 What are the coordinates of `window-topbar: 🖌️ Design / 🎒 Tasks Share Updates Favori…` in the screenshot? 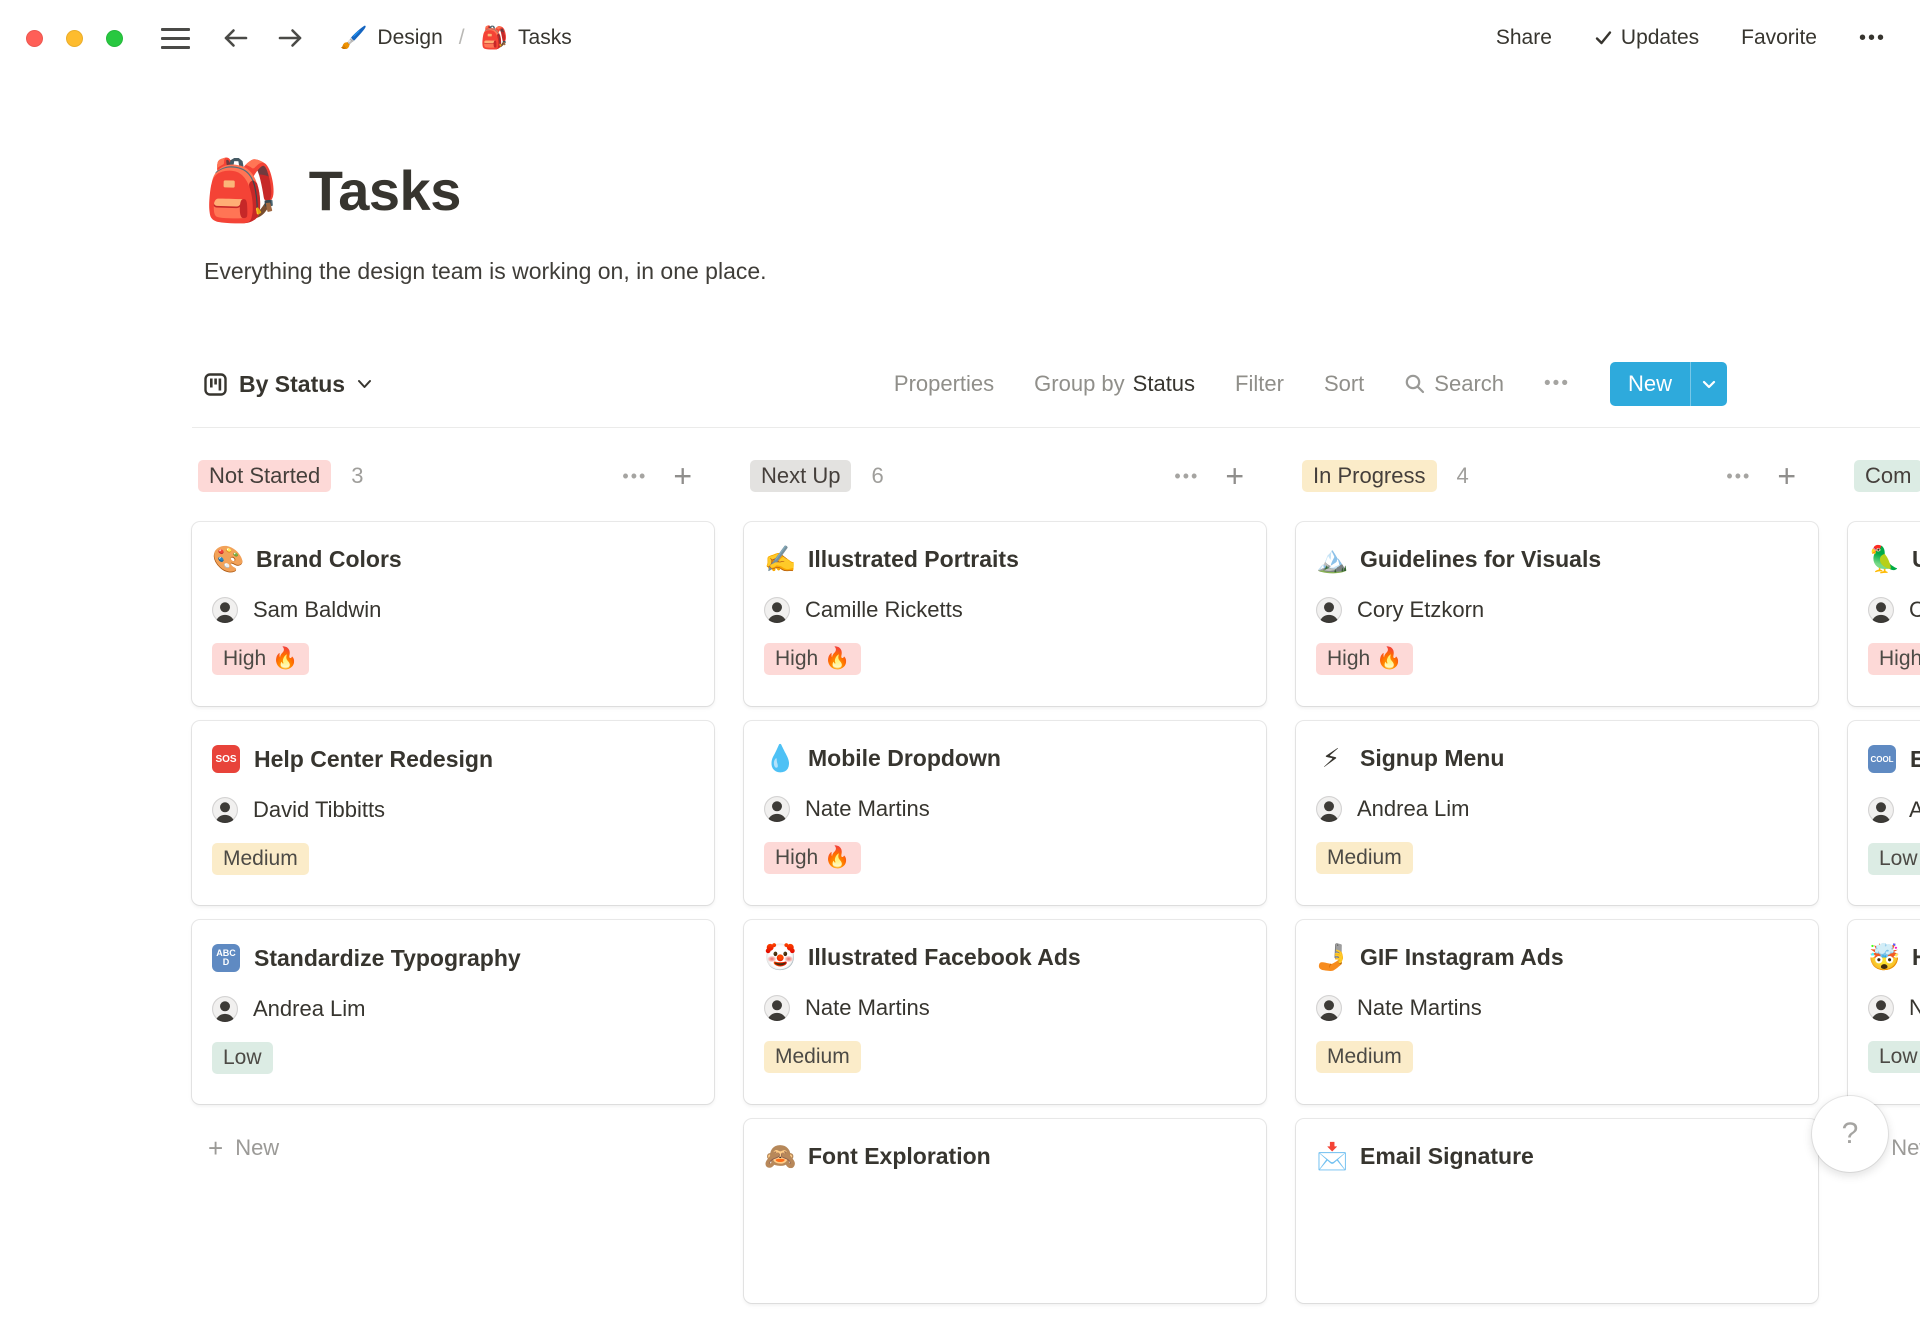 It's located at (960, 38).